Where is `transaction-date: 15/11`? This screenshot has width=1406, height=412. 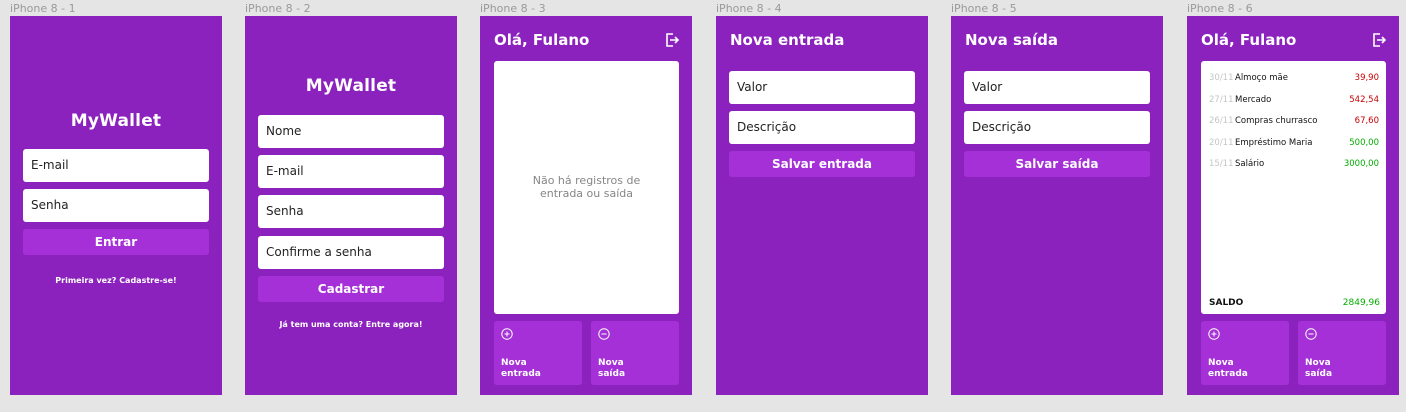
transaction-date: 15/11 is located at coordinates (1221, 164).